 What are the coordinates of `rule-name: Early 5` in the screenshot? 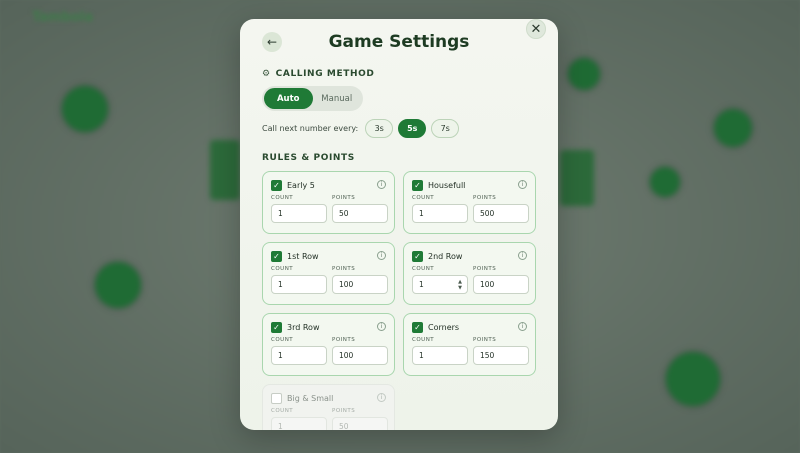 It's located at (301, 185).